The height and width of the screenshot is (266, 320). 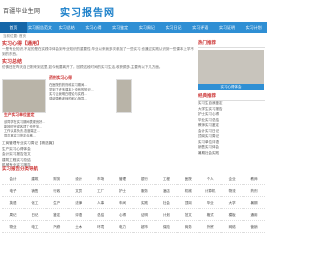 I want to click on nav-comment: 实习评语, so click(x=200, y=27).